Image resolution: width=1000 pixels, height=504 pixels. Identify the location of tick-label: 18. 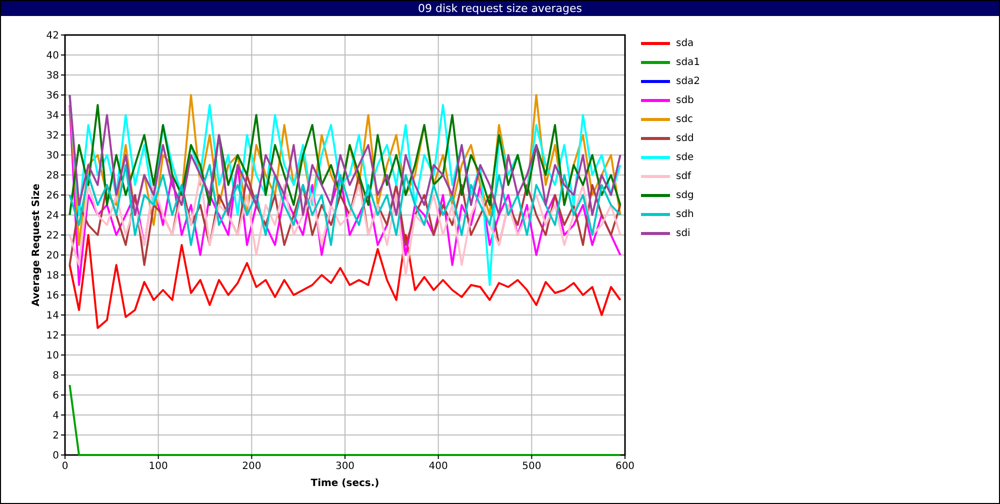
(52, 276).